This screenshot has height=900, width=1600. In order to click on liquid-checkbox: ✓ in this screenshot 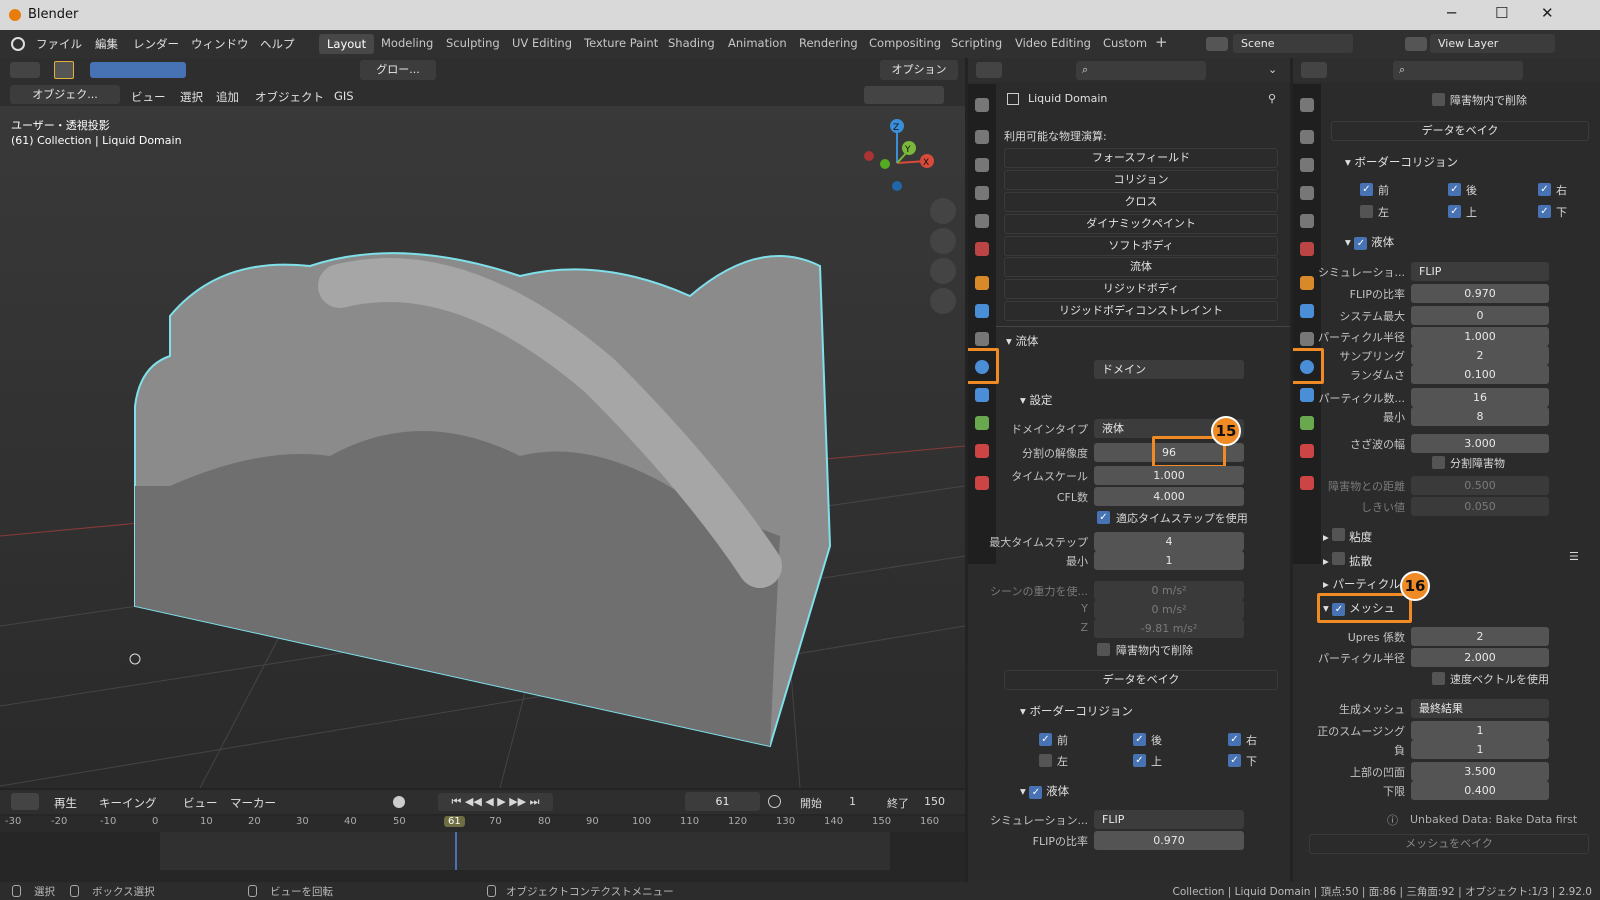, I will do `click(1036, 792)`.